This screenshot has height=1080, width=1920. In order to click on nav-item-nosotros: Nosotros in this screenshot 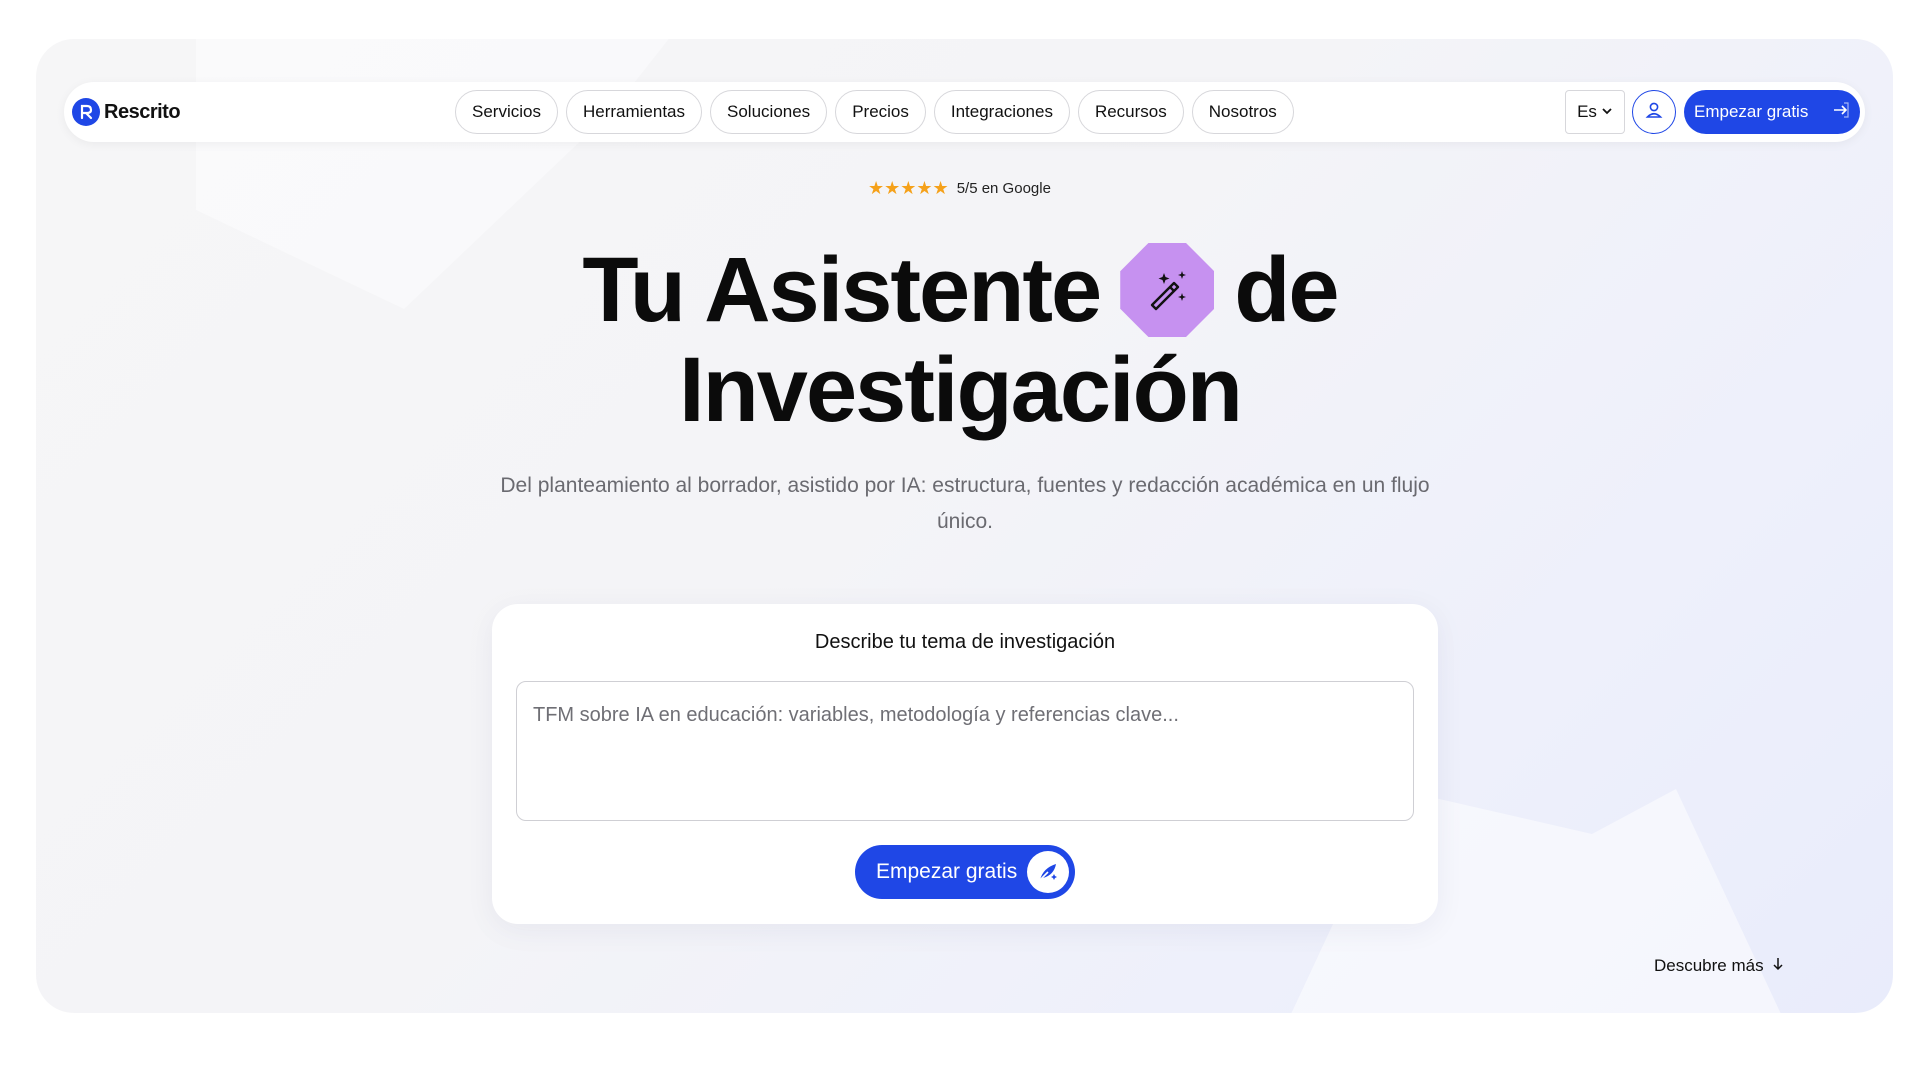, I will do `click(1242, 112)`.